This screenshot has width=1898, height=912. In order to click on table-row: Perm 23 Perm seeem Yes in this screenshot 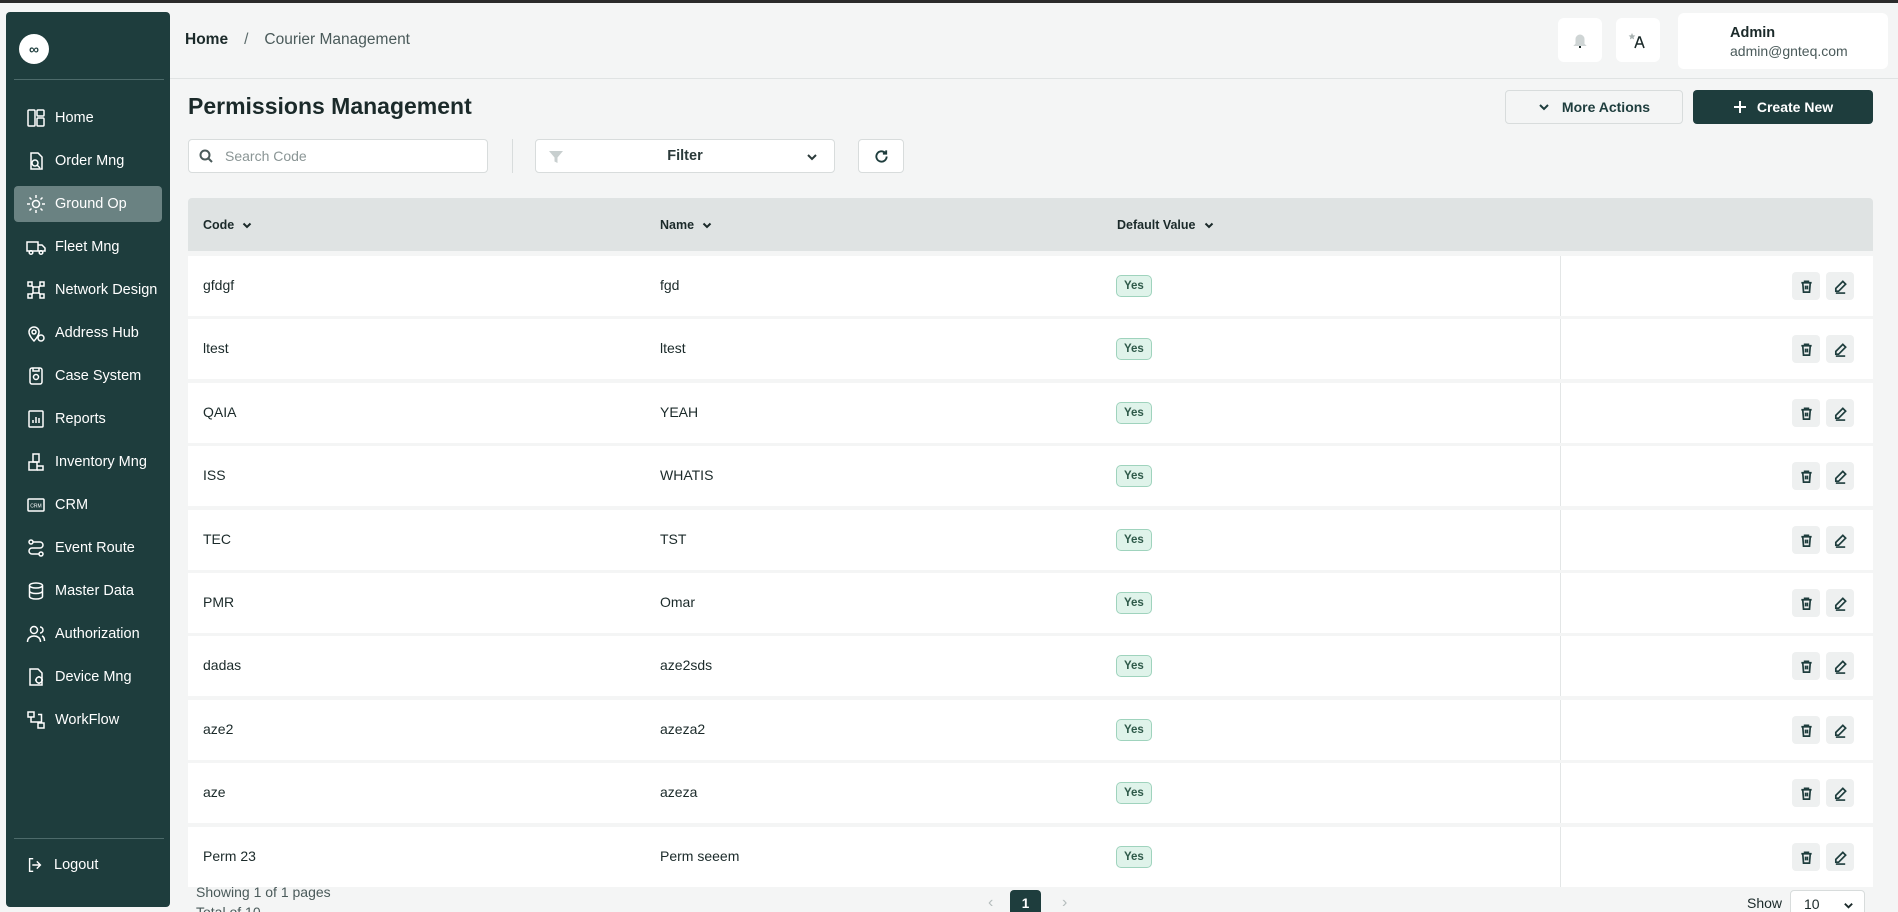, I will do `click(1030, 857)`.